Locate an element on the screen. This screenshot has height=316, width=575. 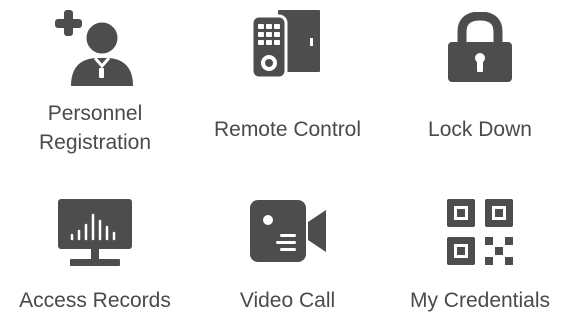
access-records-label: Access Records is located at coordinates (95, 300).